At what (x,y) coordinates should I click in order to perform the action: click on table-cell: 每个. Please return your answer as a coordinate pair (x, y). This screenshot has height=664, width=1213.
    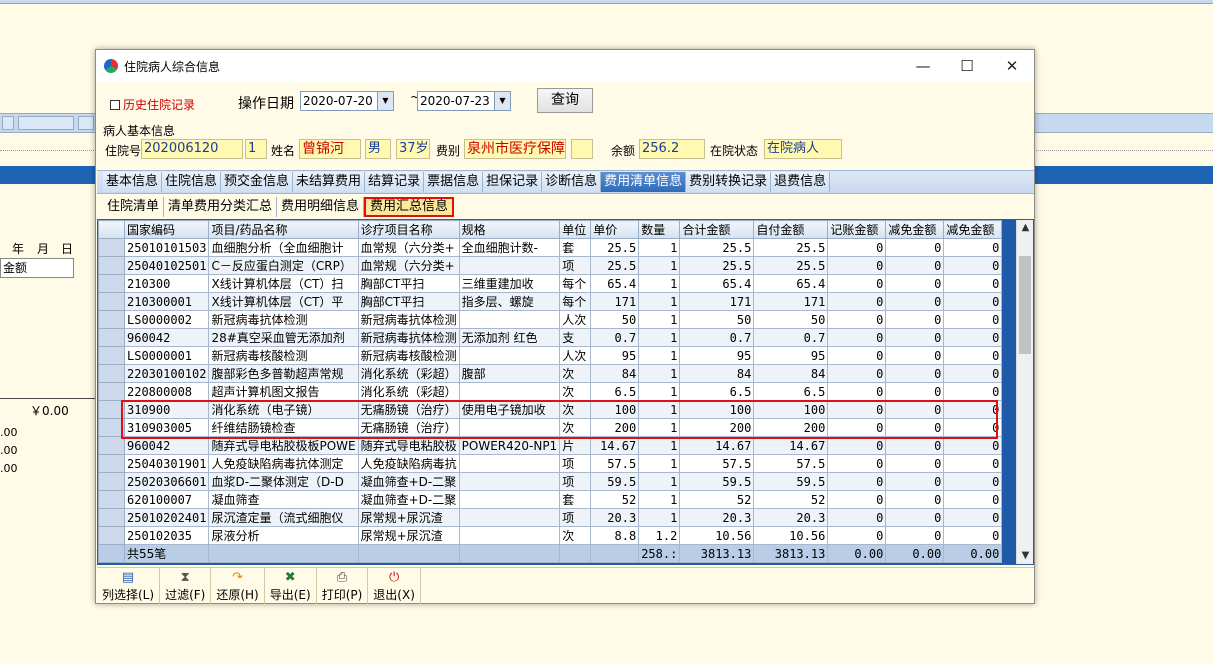
    Looking at the image, I should click on (575, 301).